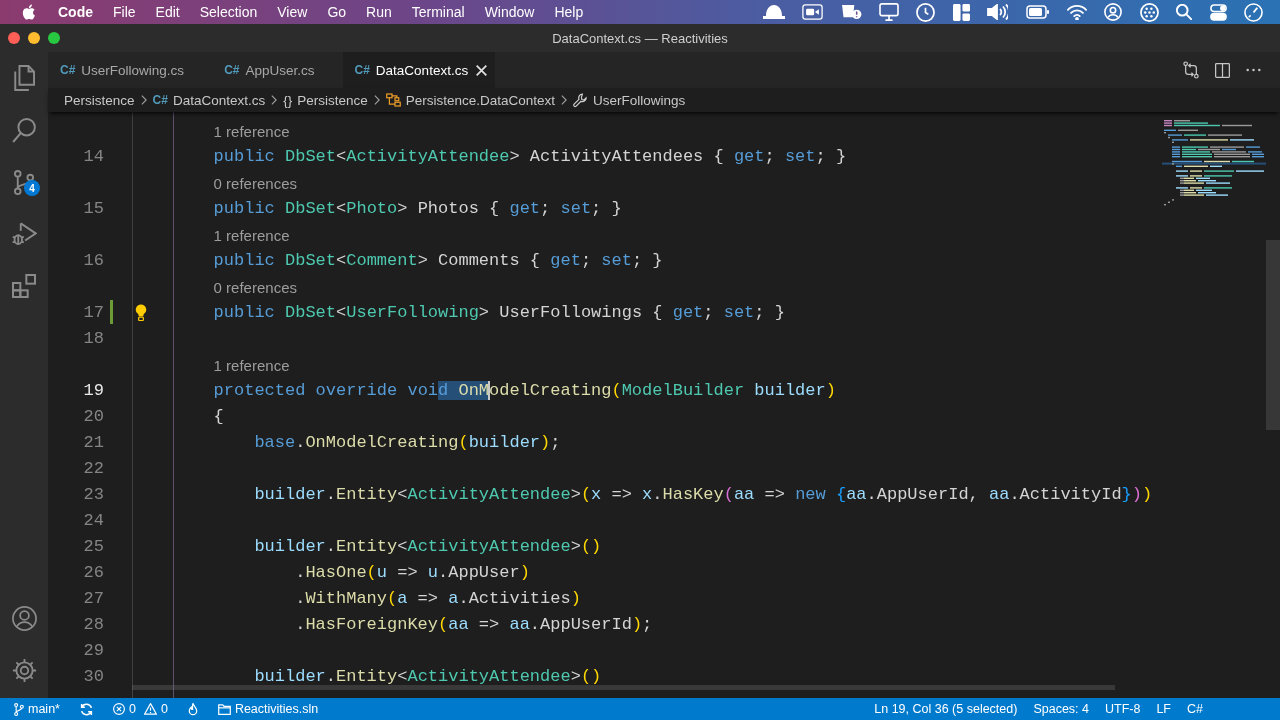  I want to click on flame-icon, so click(192, 709).